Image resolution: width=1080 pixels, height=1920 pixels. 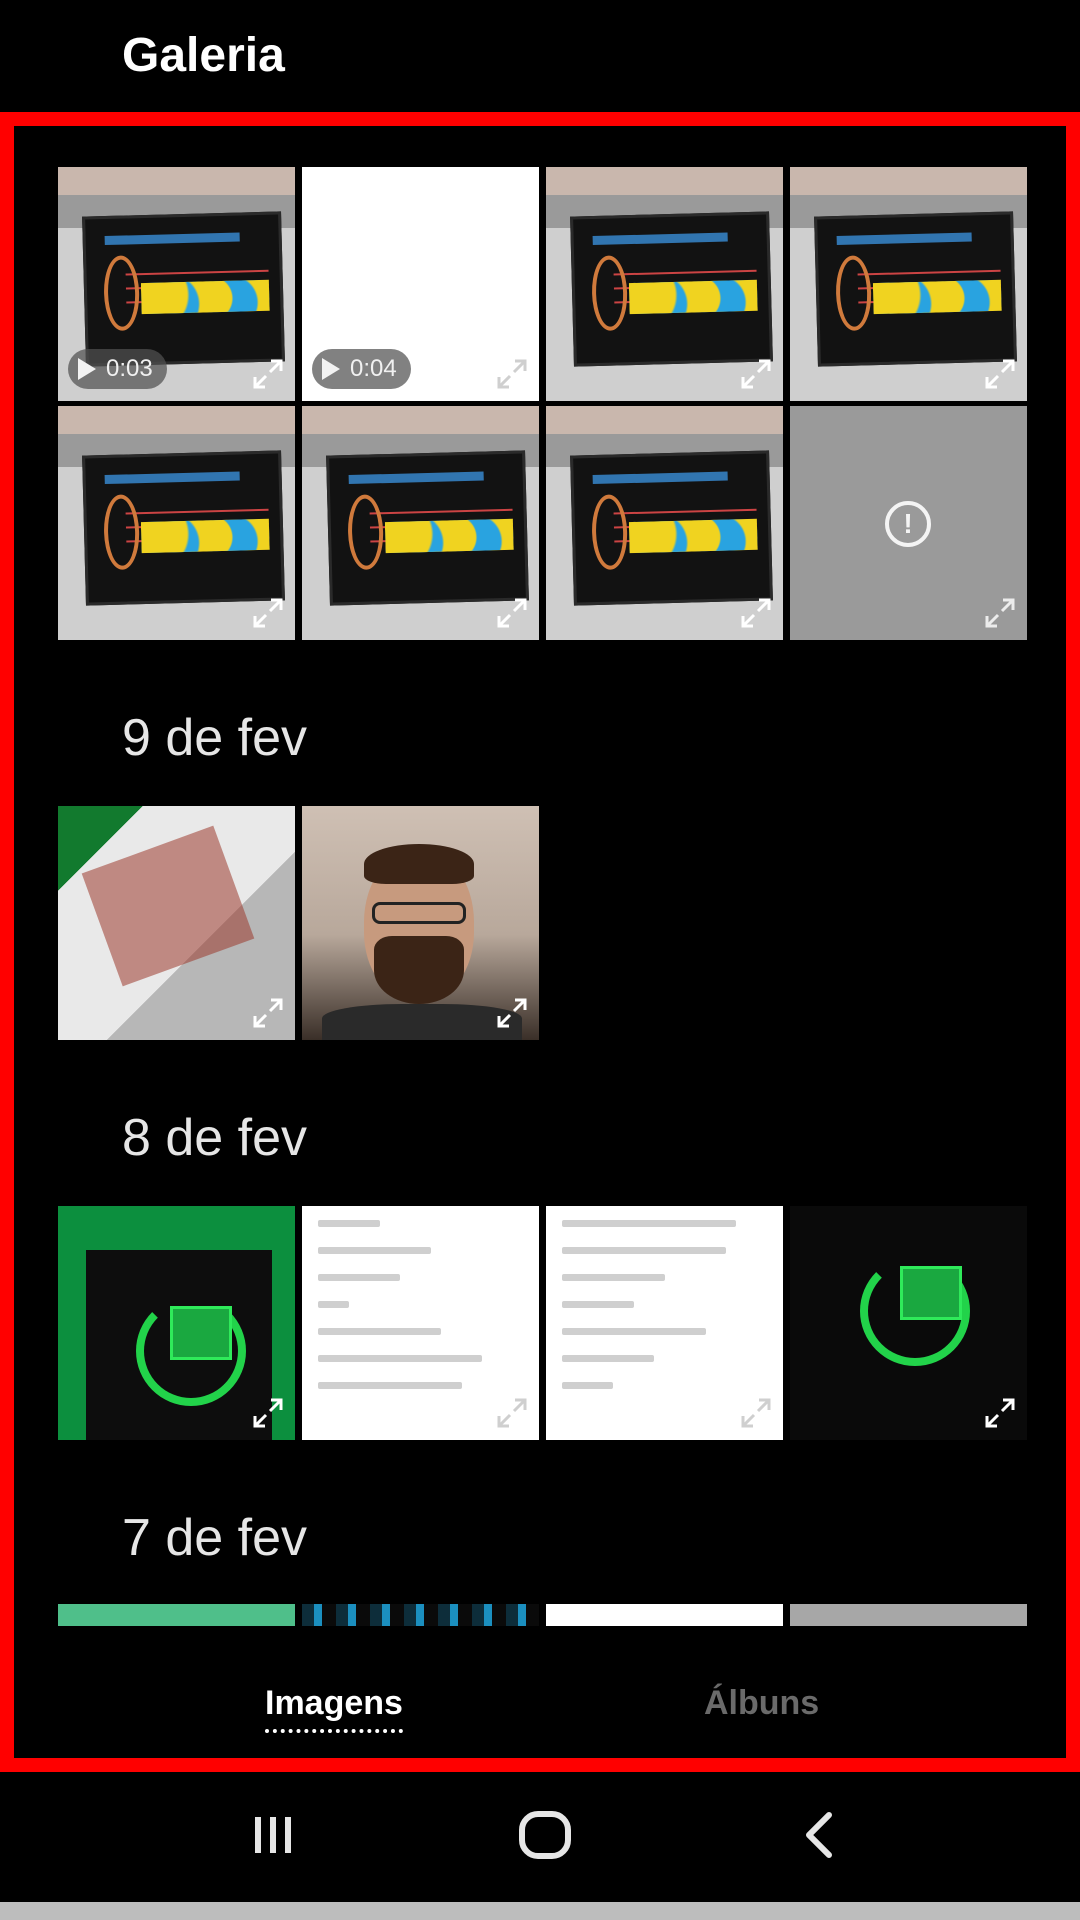 I want to click on video-duration: 0:03, so click(x=129, y=368).